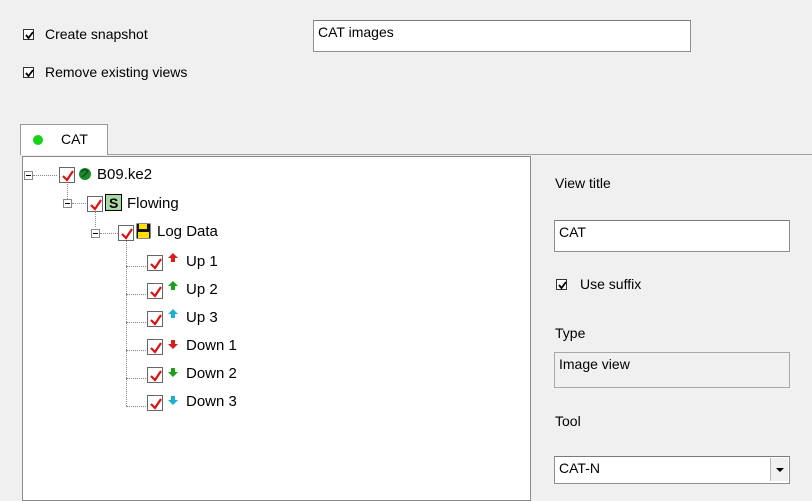  What do you see at coordinates (173, 400) in the screenshot?
I see `arrow-down-cyan-icon` at bounding box center [173, 400].